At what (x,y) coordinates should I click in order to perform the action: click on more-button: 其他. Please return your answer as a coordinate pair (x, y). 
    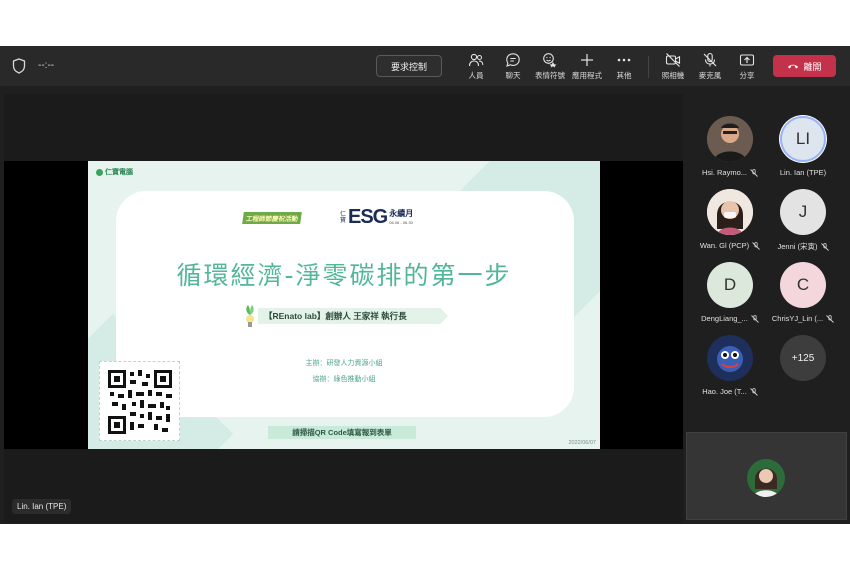
    Looking at the image, I should click on (624, 67).